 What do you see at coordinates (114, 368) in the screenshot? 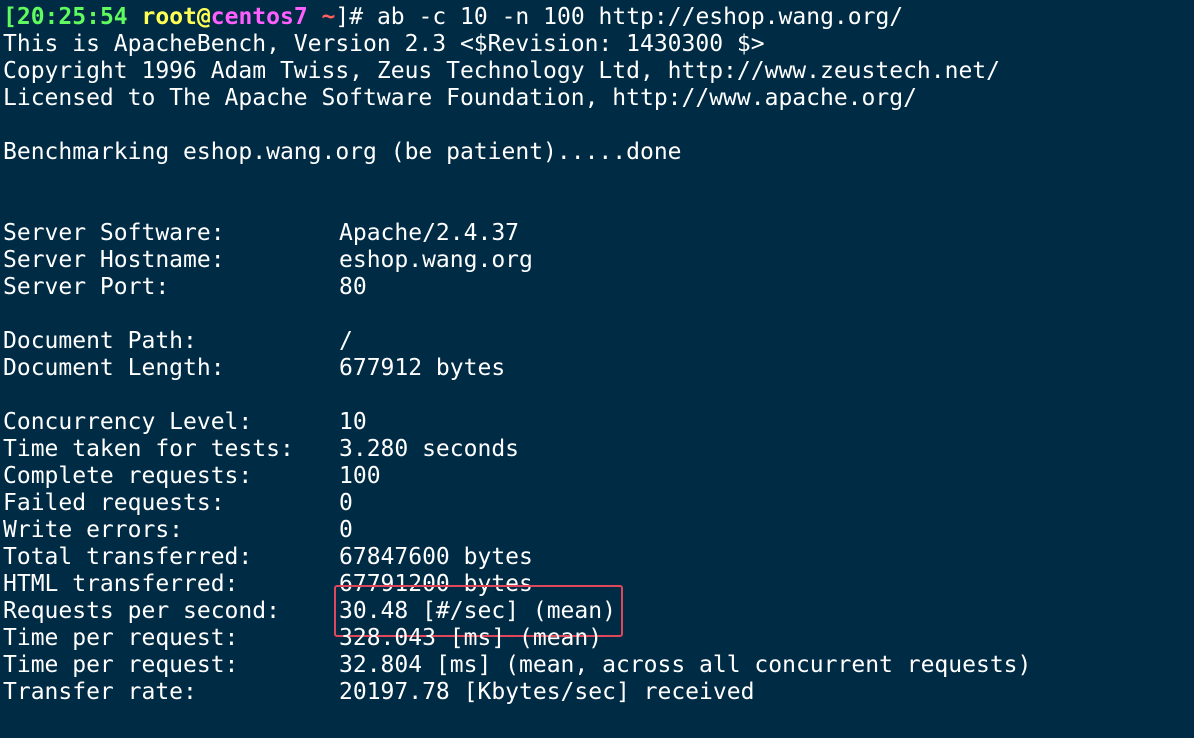
I see `result-key: Document Length:` at bounding box center [114, 368].